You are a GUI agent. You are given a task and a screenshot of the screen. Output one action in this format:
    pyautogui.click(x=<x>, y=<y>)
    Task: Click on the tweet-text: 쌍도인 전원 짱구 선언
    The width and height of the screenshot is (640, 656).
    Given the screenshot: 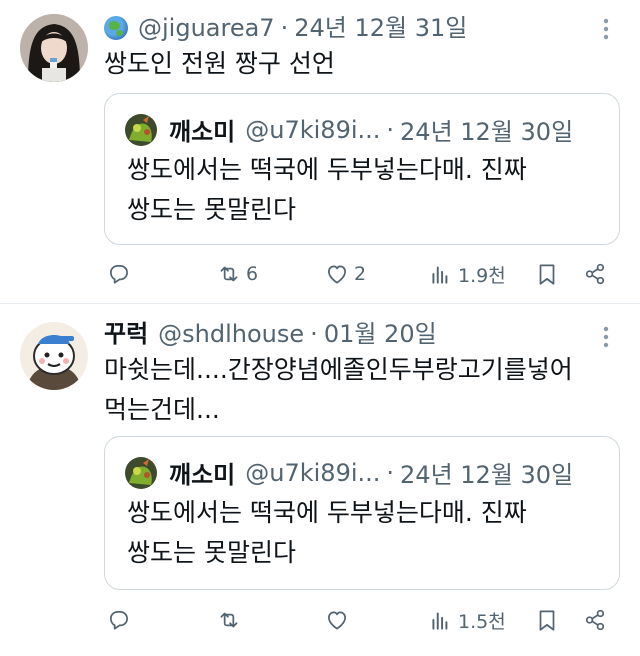 What is the action you would take?
    pyautogui.click(x=364, y=64)
    